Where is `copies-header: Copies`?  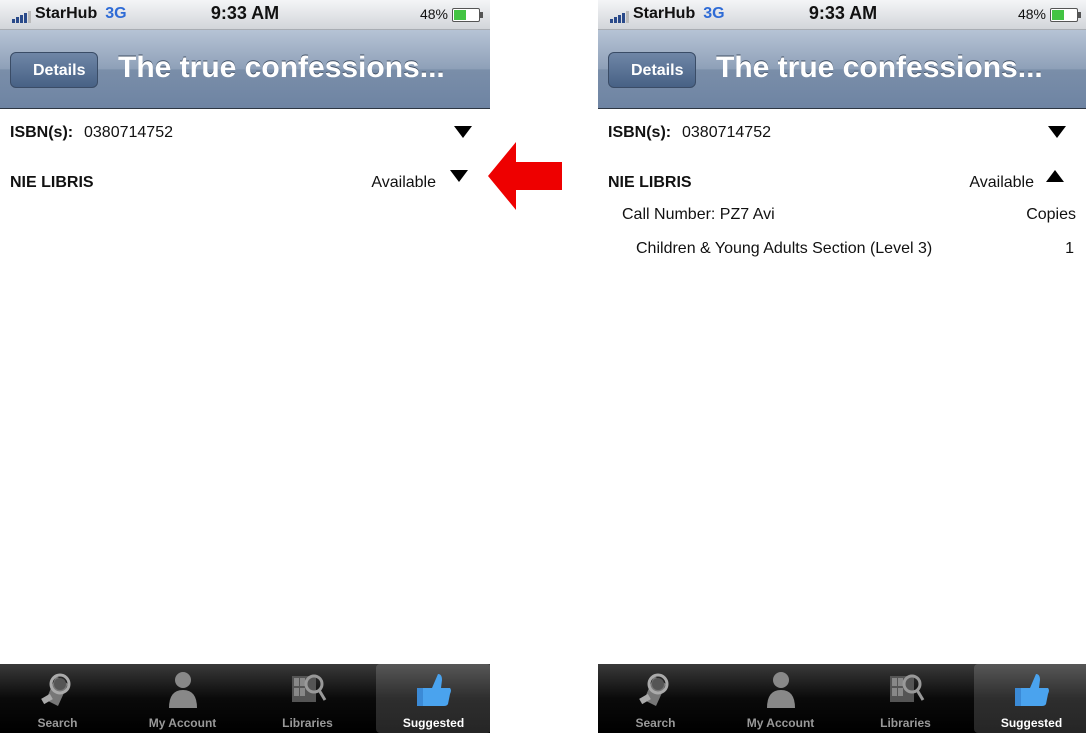
copies-header: Copies is located at coordinates (1051, 214).